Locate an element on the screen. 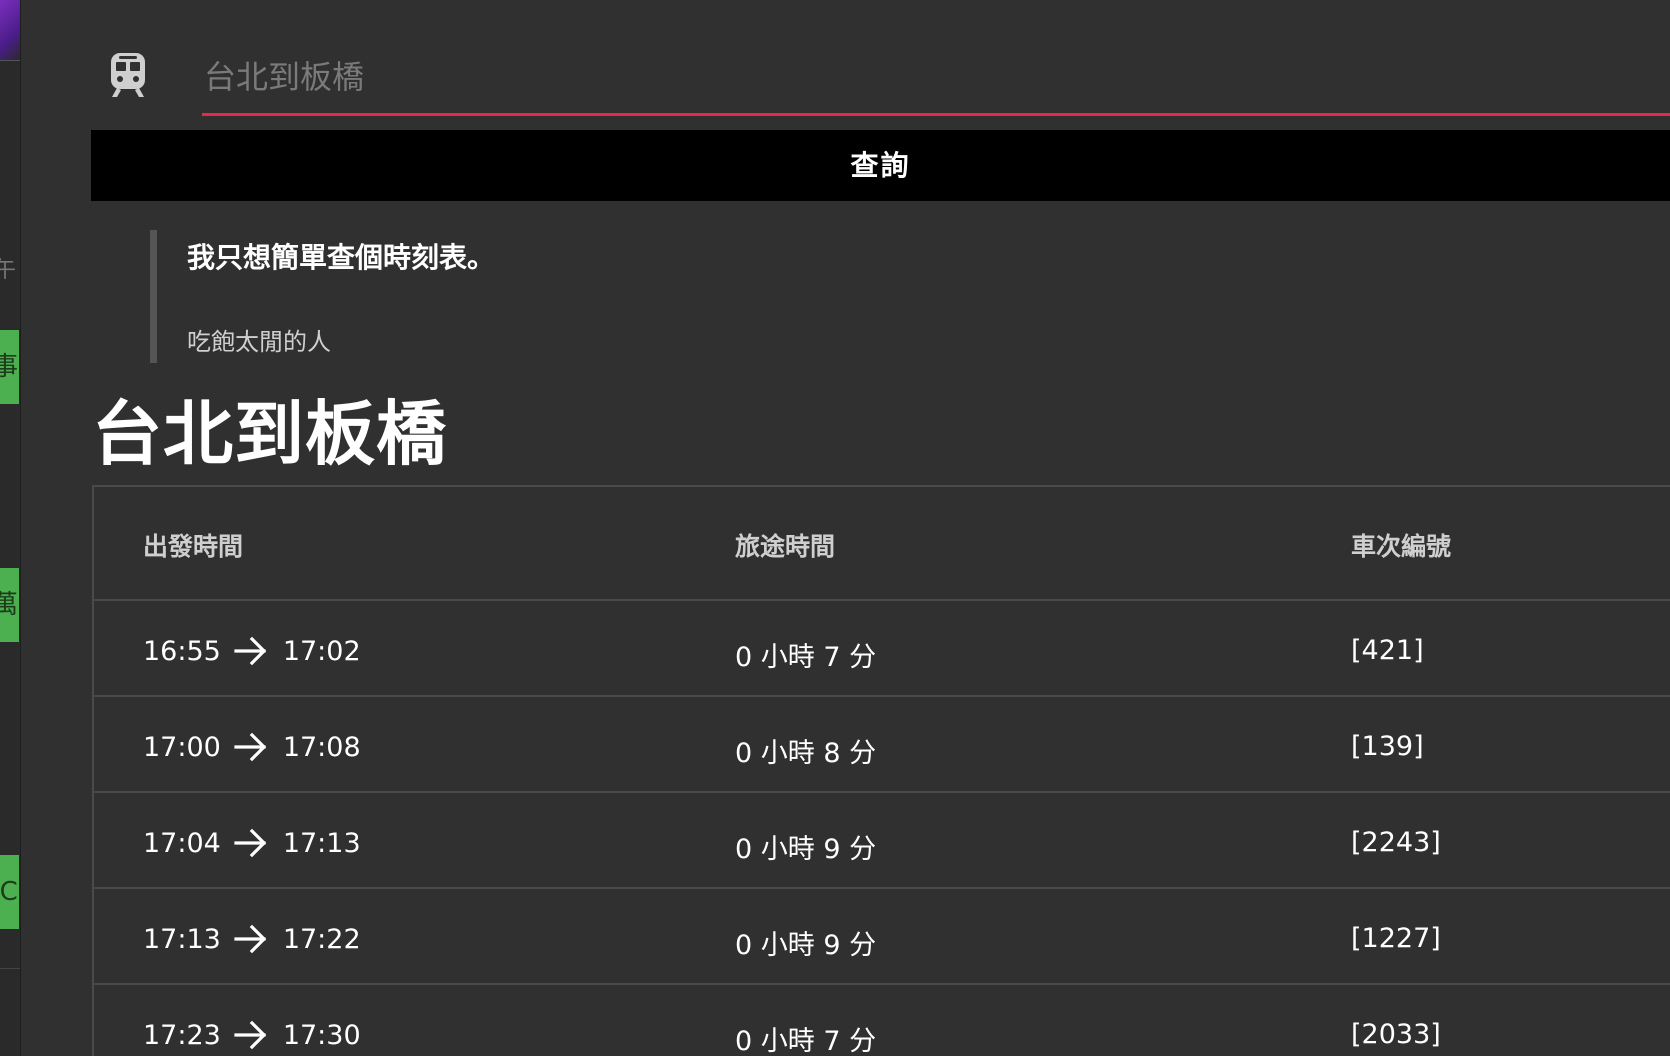 The width and height of the screenshot is (1670, 1056). table-row: 17:00 17:08 0 小時 8 分 [139] is located at coordinates (882, 745).